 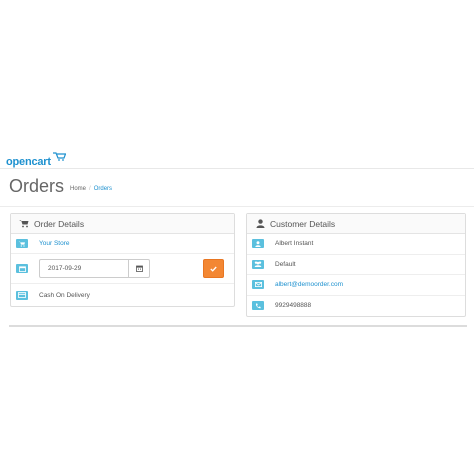 I want to click on confirm-button, so click(x=213, y=268).